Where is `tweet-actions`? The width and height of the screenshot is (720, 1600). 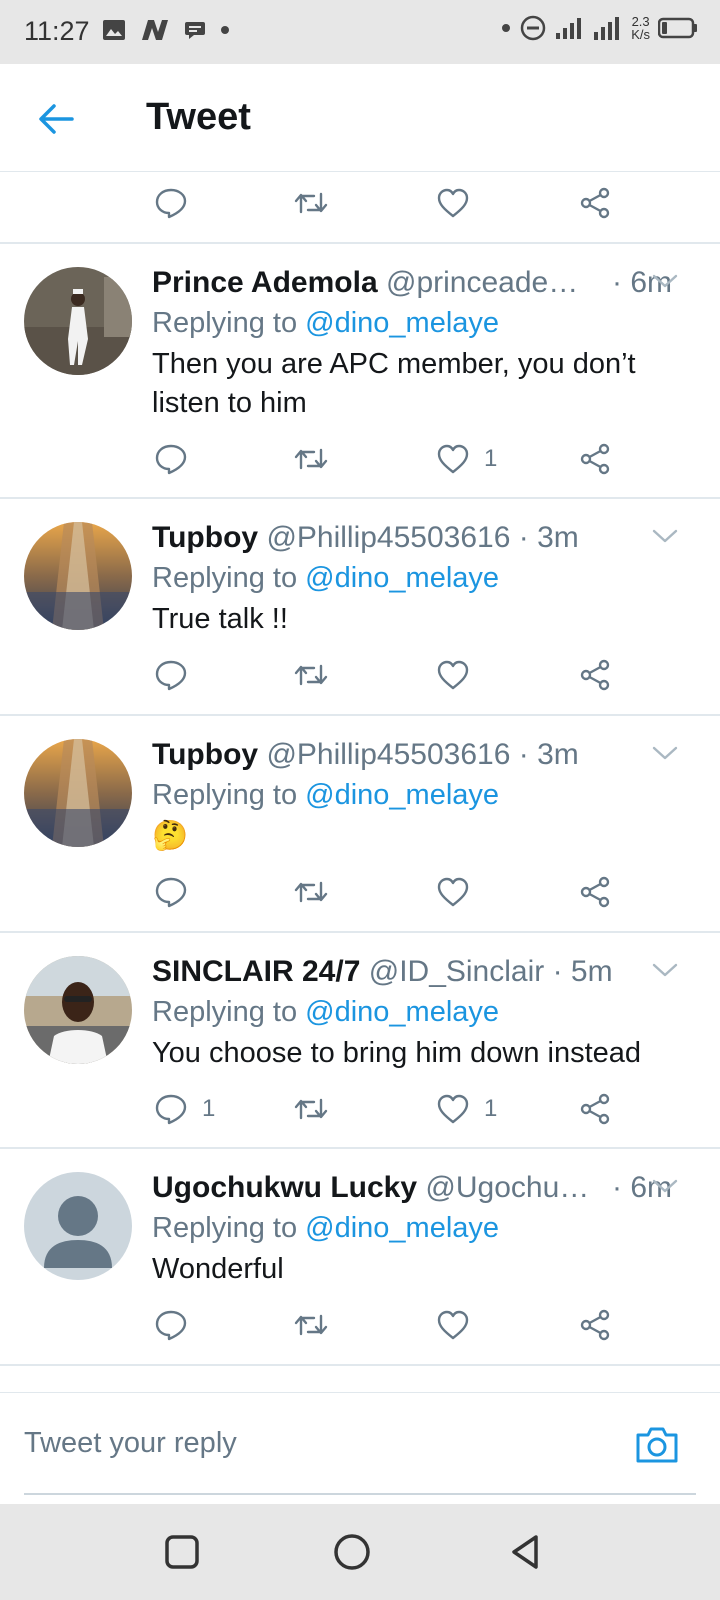 tweet-actions is located at coordinates (360, 675).